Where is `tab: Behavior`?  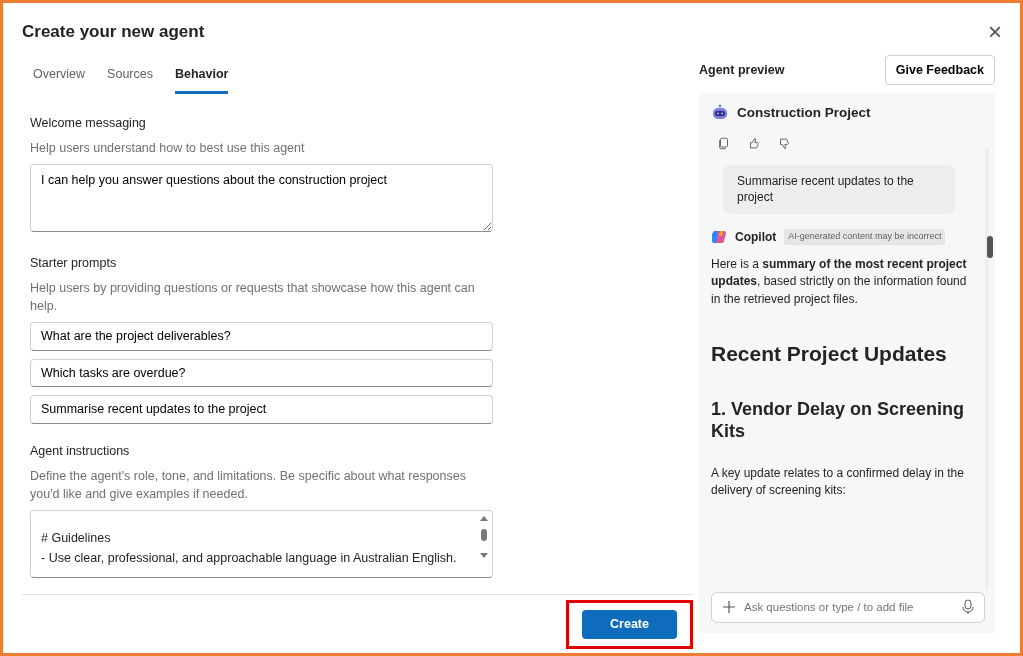
tab: Behavior is located at coordinates (201, 77).